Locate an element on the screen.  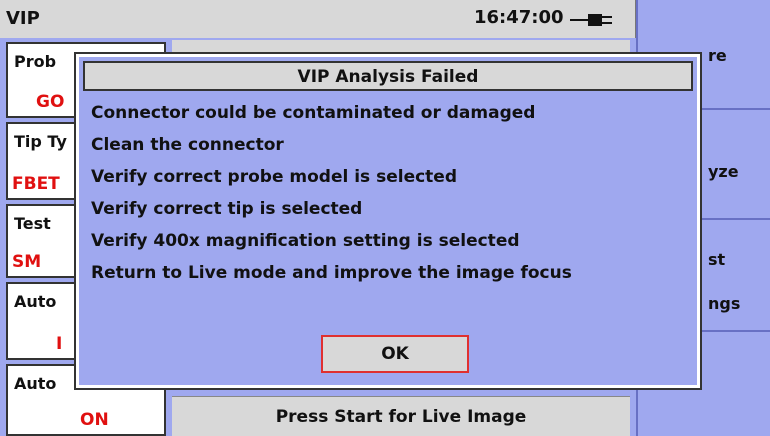
clock: 16:47:00 is located at coordinates (519, 17).